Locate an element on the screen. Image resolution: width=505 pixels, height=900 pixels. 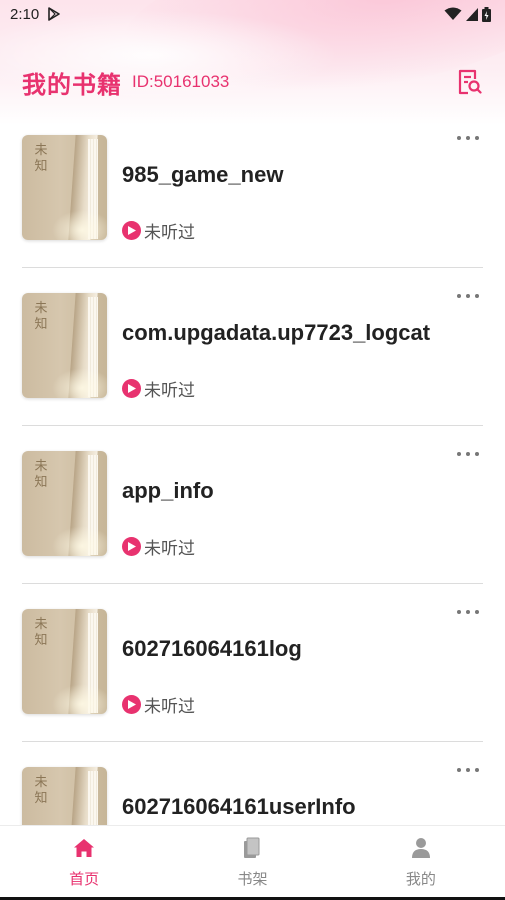
status-icons is located at coordinates (467, 14).